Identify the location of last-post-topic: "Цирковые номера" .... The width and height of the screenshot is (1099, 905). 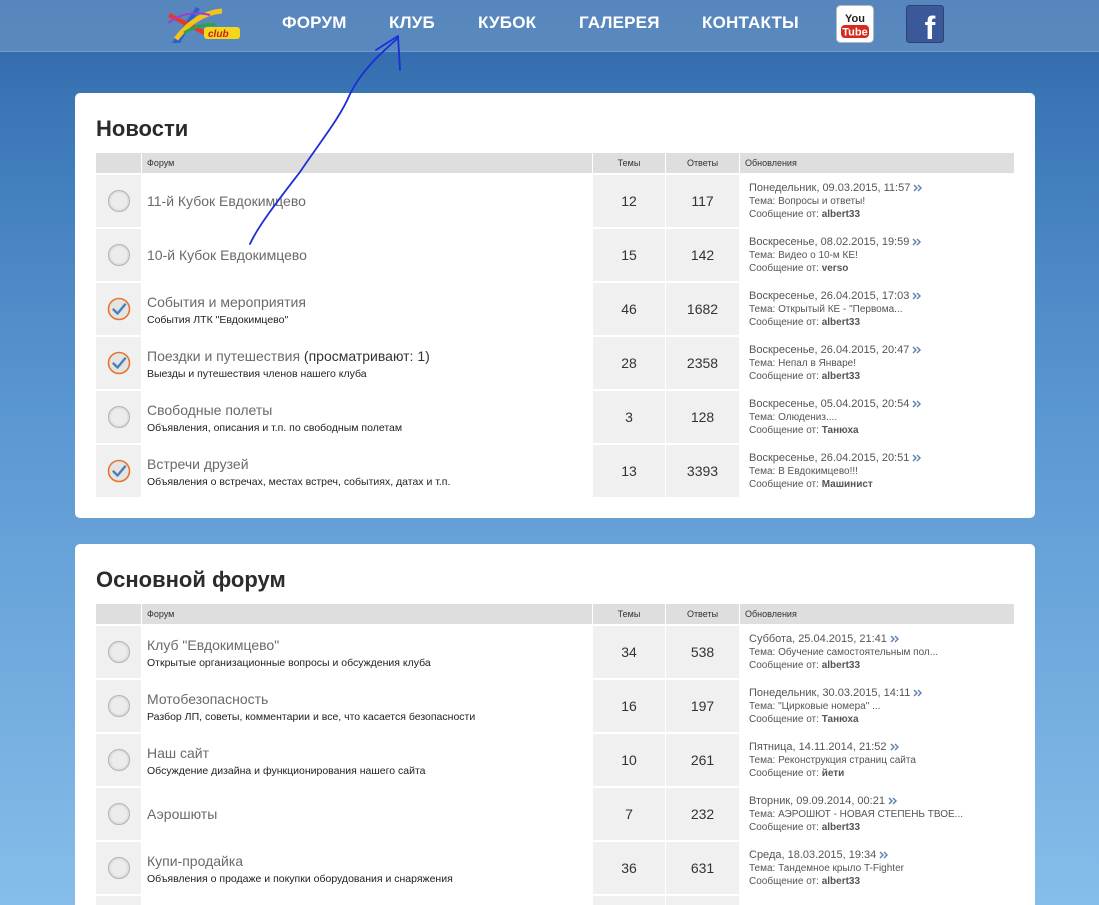
(829, 706).